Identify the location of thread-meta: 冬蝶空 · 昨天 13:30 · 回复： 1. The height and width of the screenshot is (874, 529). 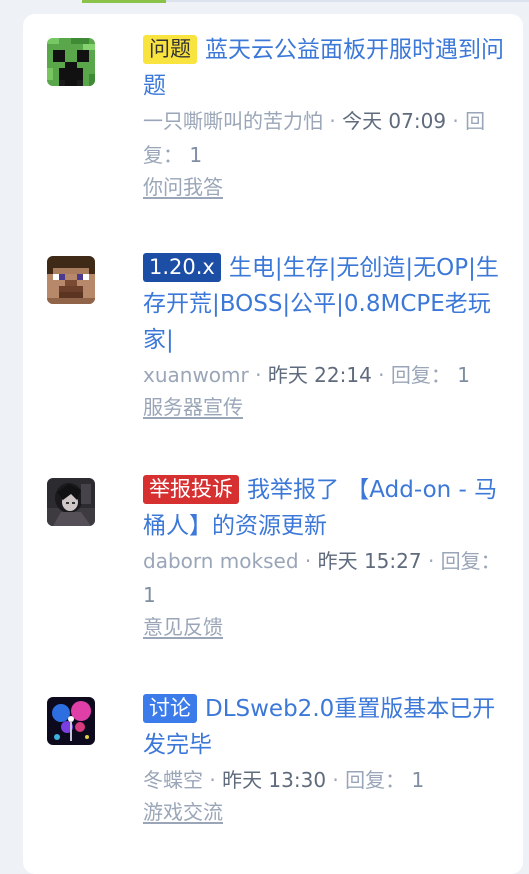
(284, 780).